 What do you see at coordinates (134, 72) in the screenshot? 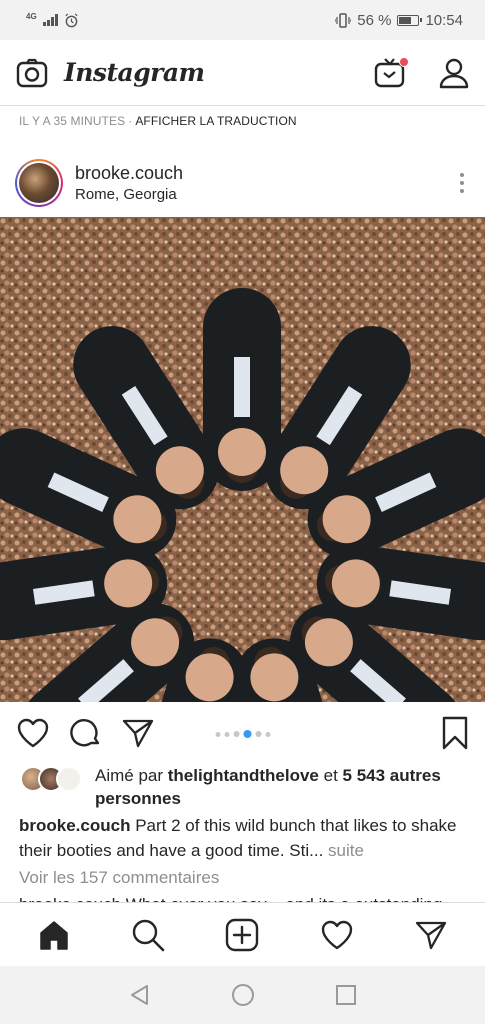
I see `instagram-logo: Instagram` at bounding box center [134, 72].